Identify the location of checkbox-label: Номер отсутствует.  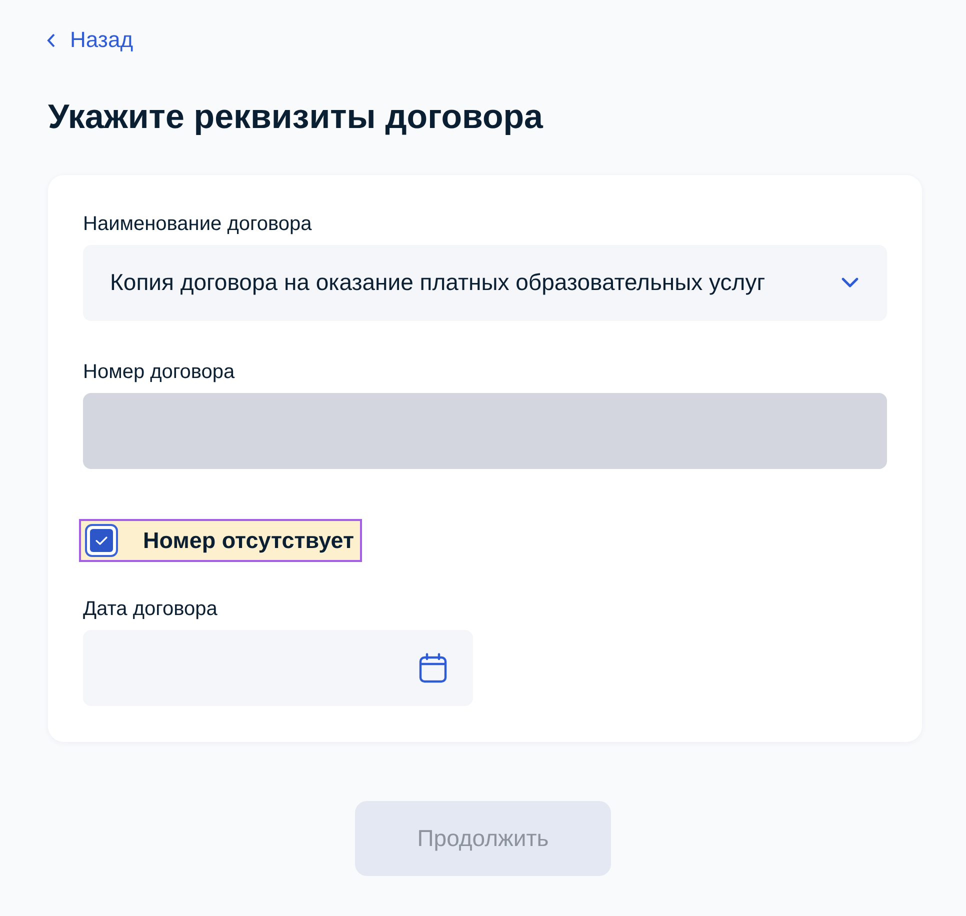
(249, 540).